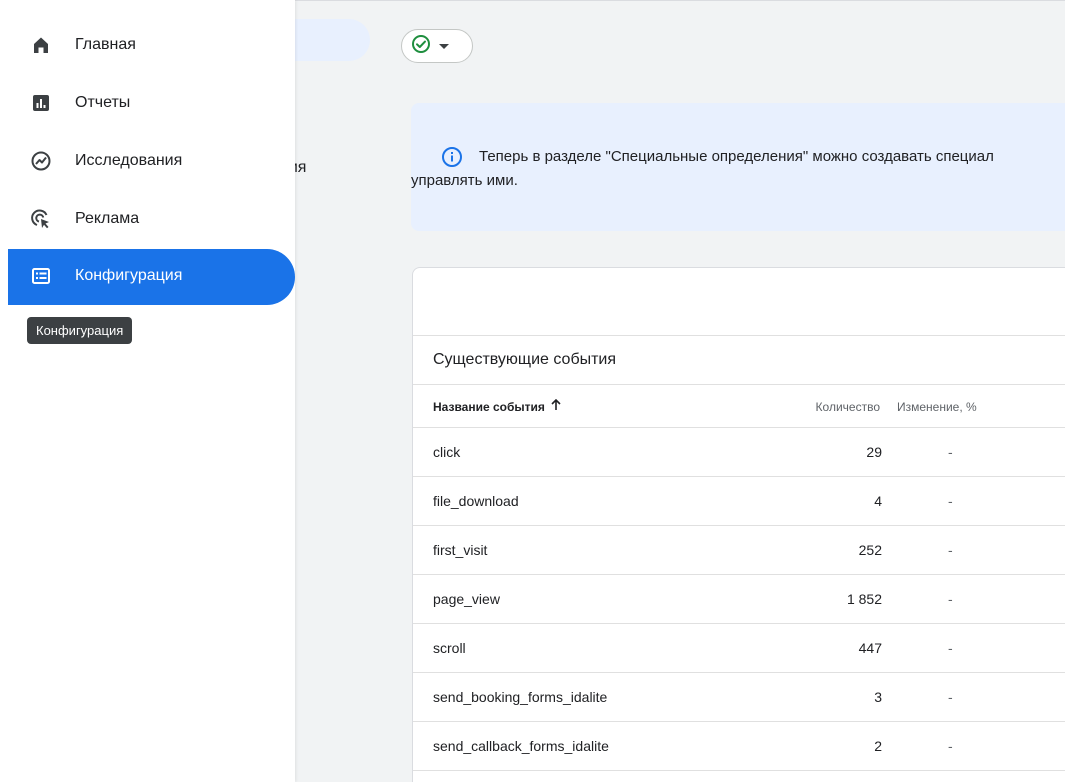  What do you see at coordinates (848, 407) in the screenshot?
I see `column-header-count: Количество` at bounding box center [848, 407].